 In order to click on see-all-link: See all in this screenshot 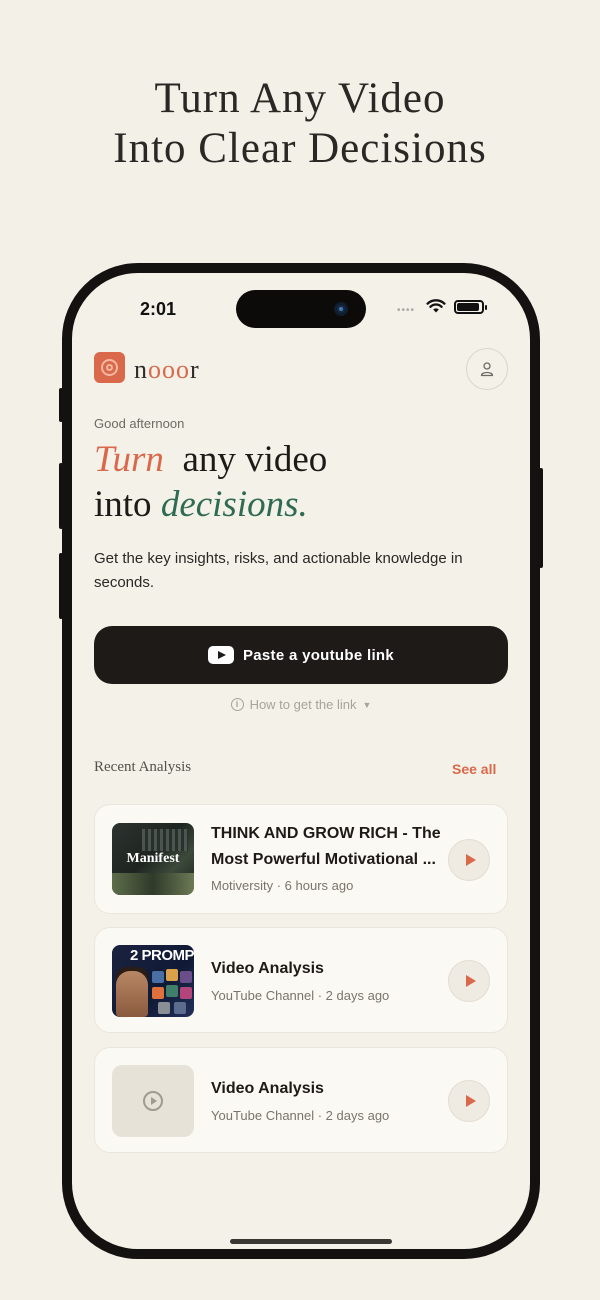, I will do `click(474, 769)`.